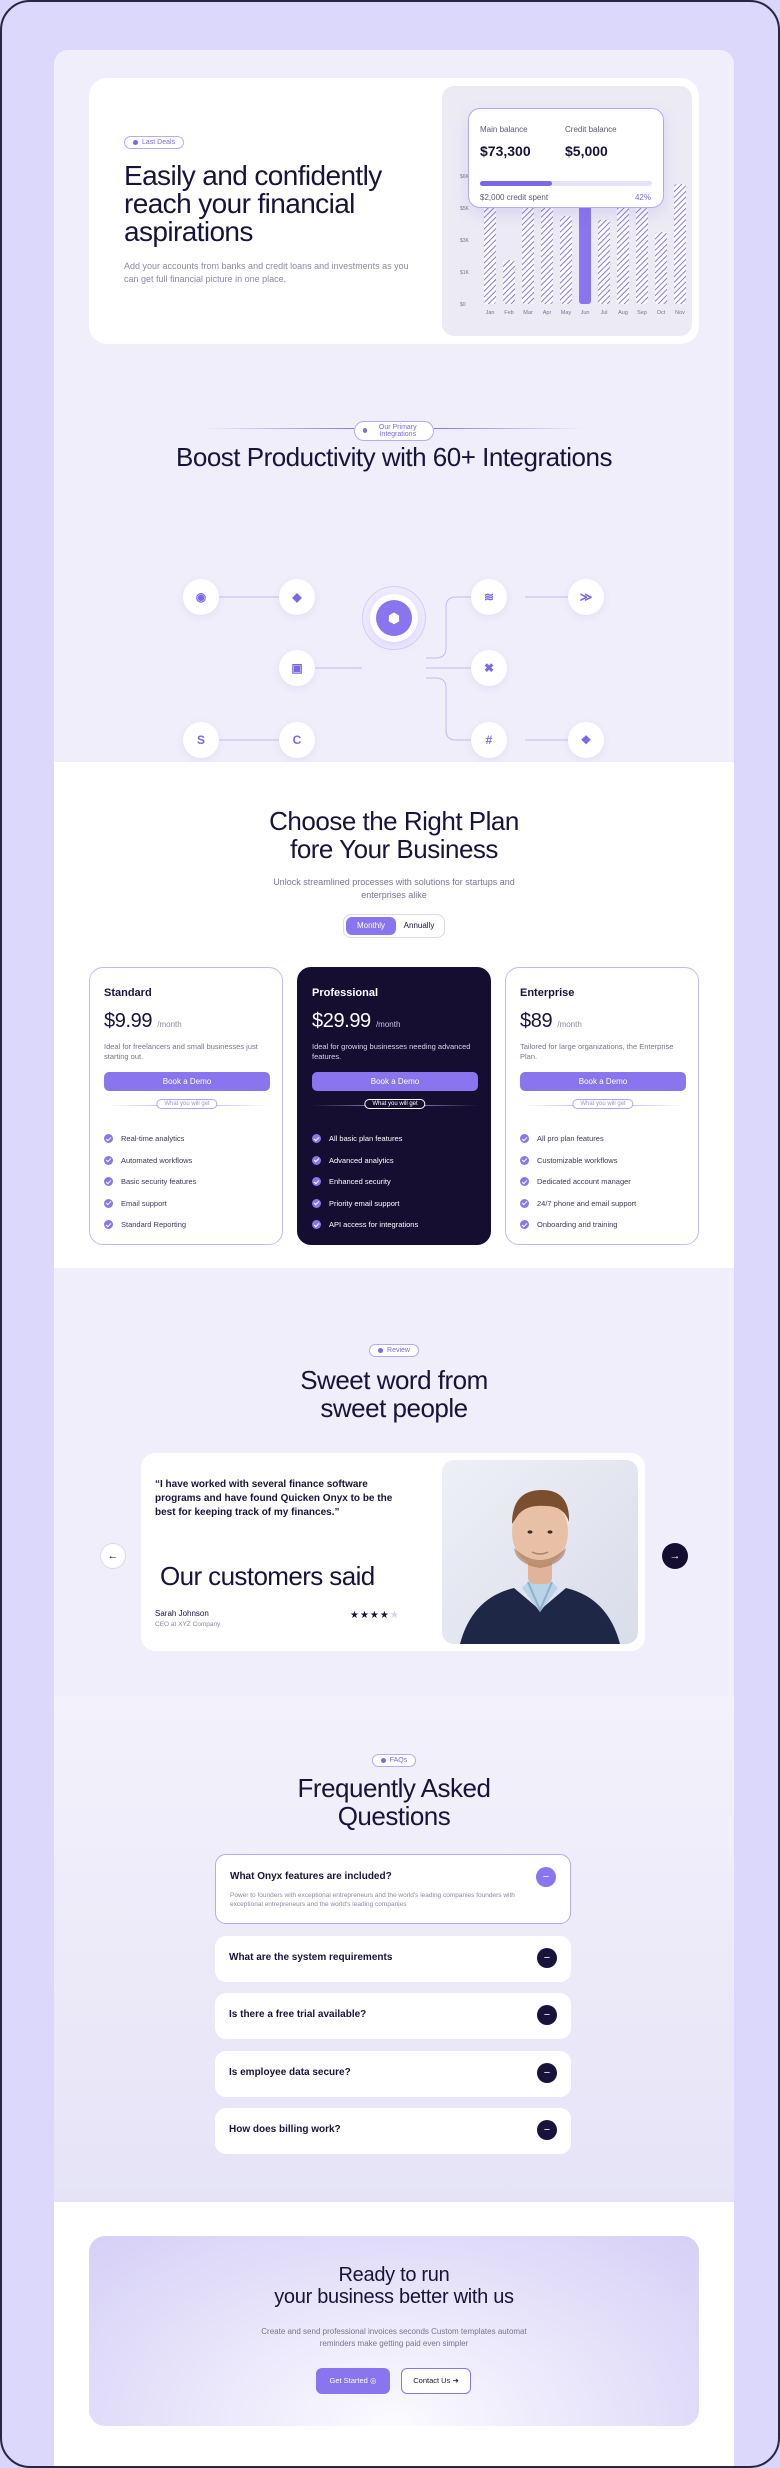 The width and height of the screenshot is (780, 2468). I want to click on feature-item: Email support, so click(150, 1204).